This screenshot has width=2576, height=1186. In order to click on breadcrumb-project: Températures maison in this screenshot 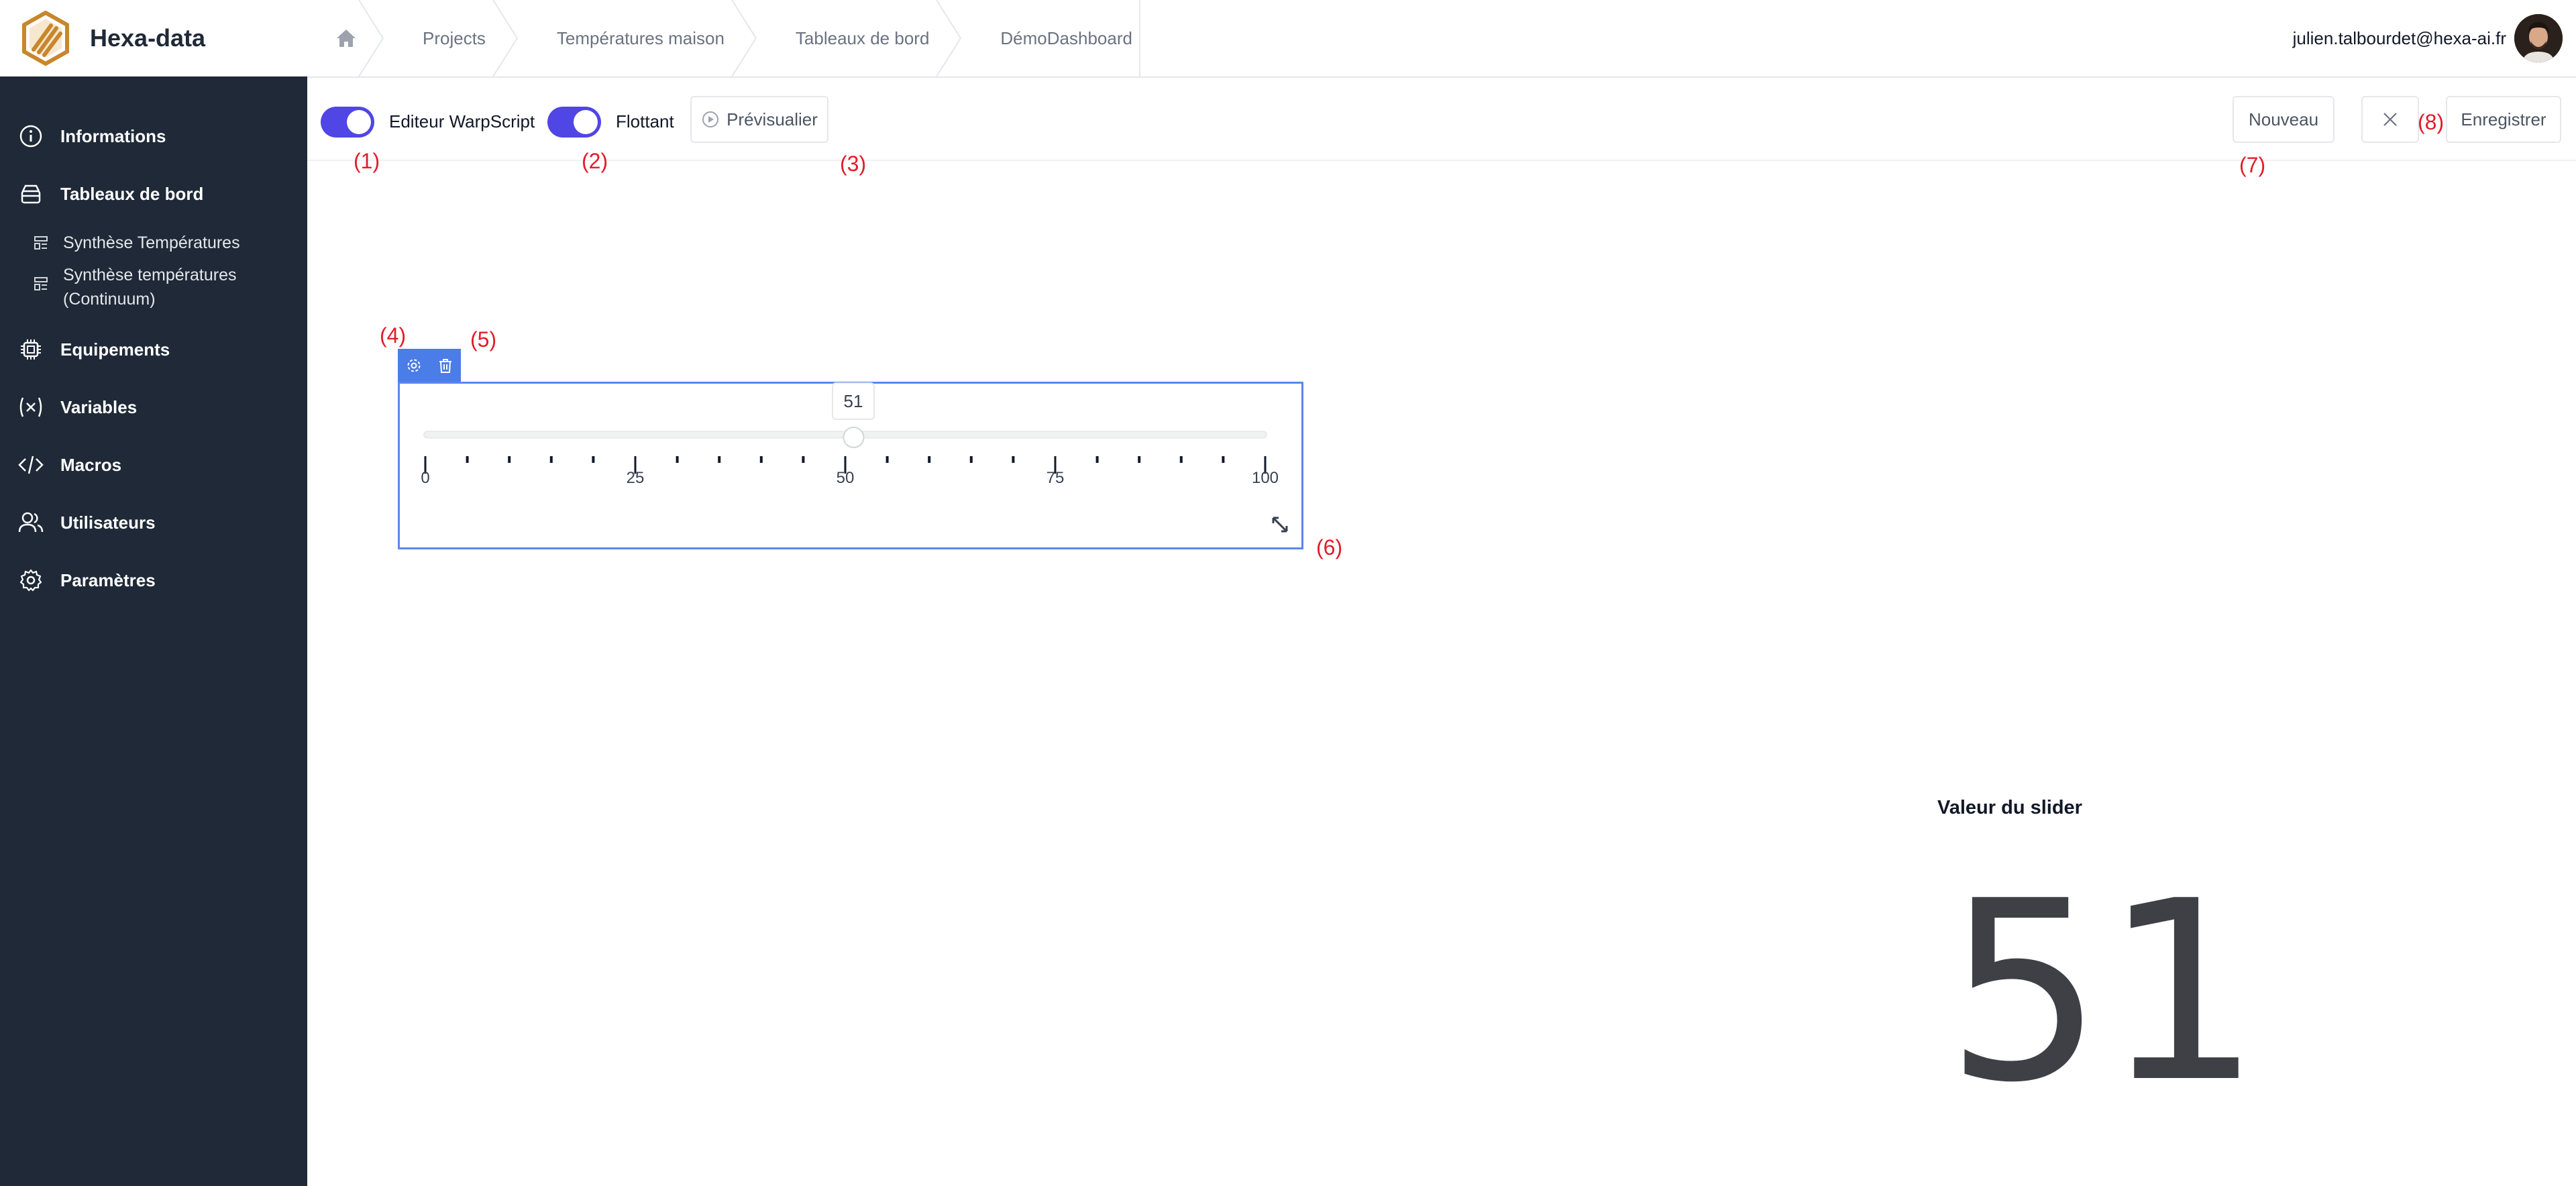, I will do `click(637, 38)`.